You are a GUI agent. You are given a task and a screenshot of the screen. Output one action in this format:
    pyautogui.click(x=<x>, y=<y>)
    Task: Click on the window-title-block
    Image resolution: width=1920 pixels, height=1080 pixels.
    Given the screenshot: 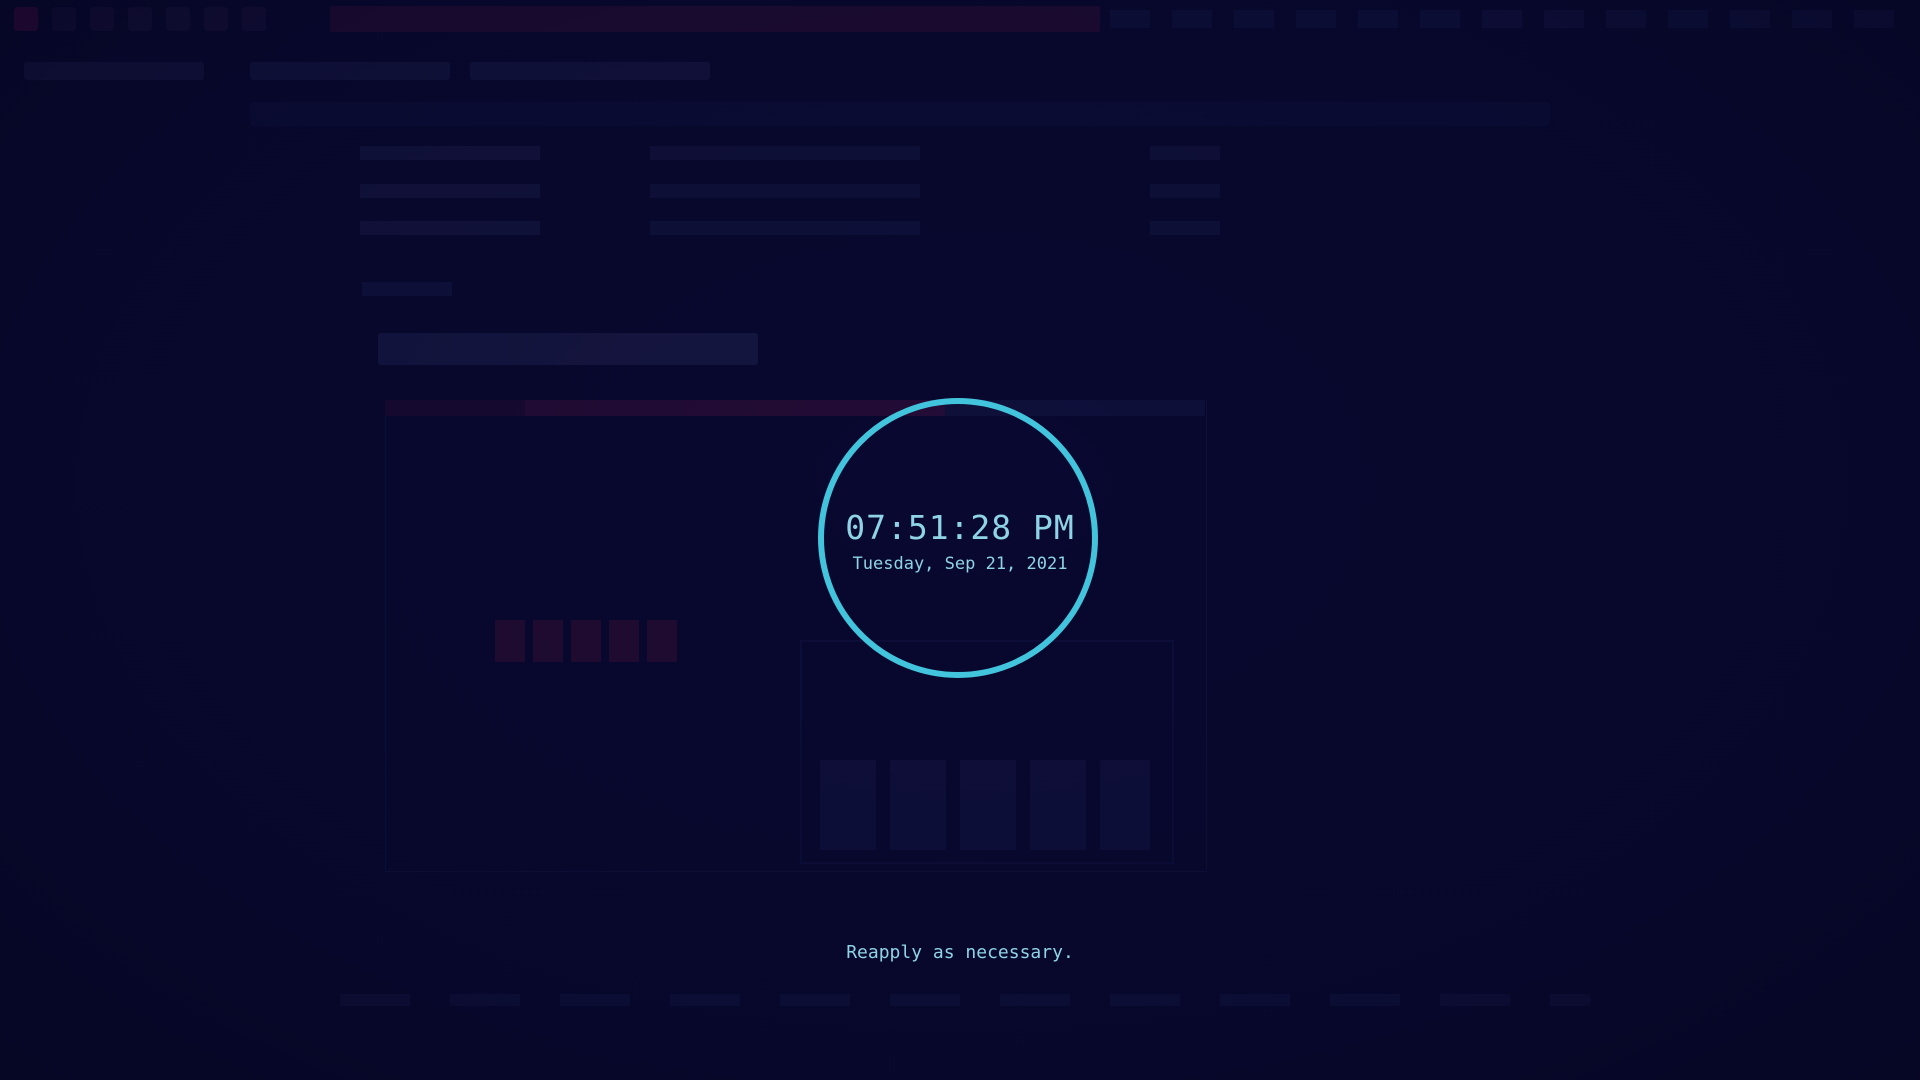 What is the action you would take?
    pyautogui.click(x=715, y=19)
    